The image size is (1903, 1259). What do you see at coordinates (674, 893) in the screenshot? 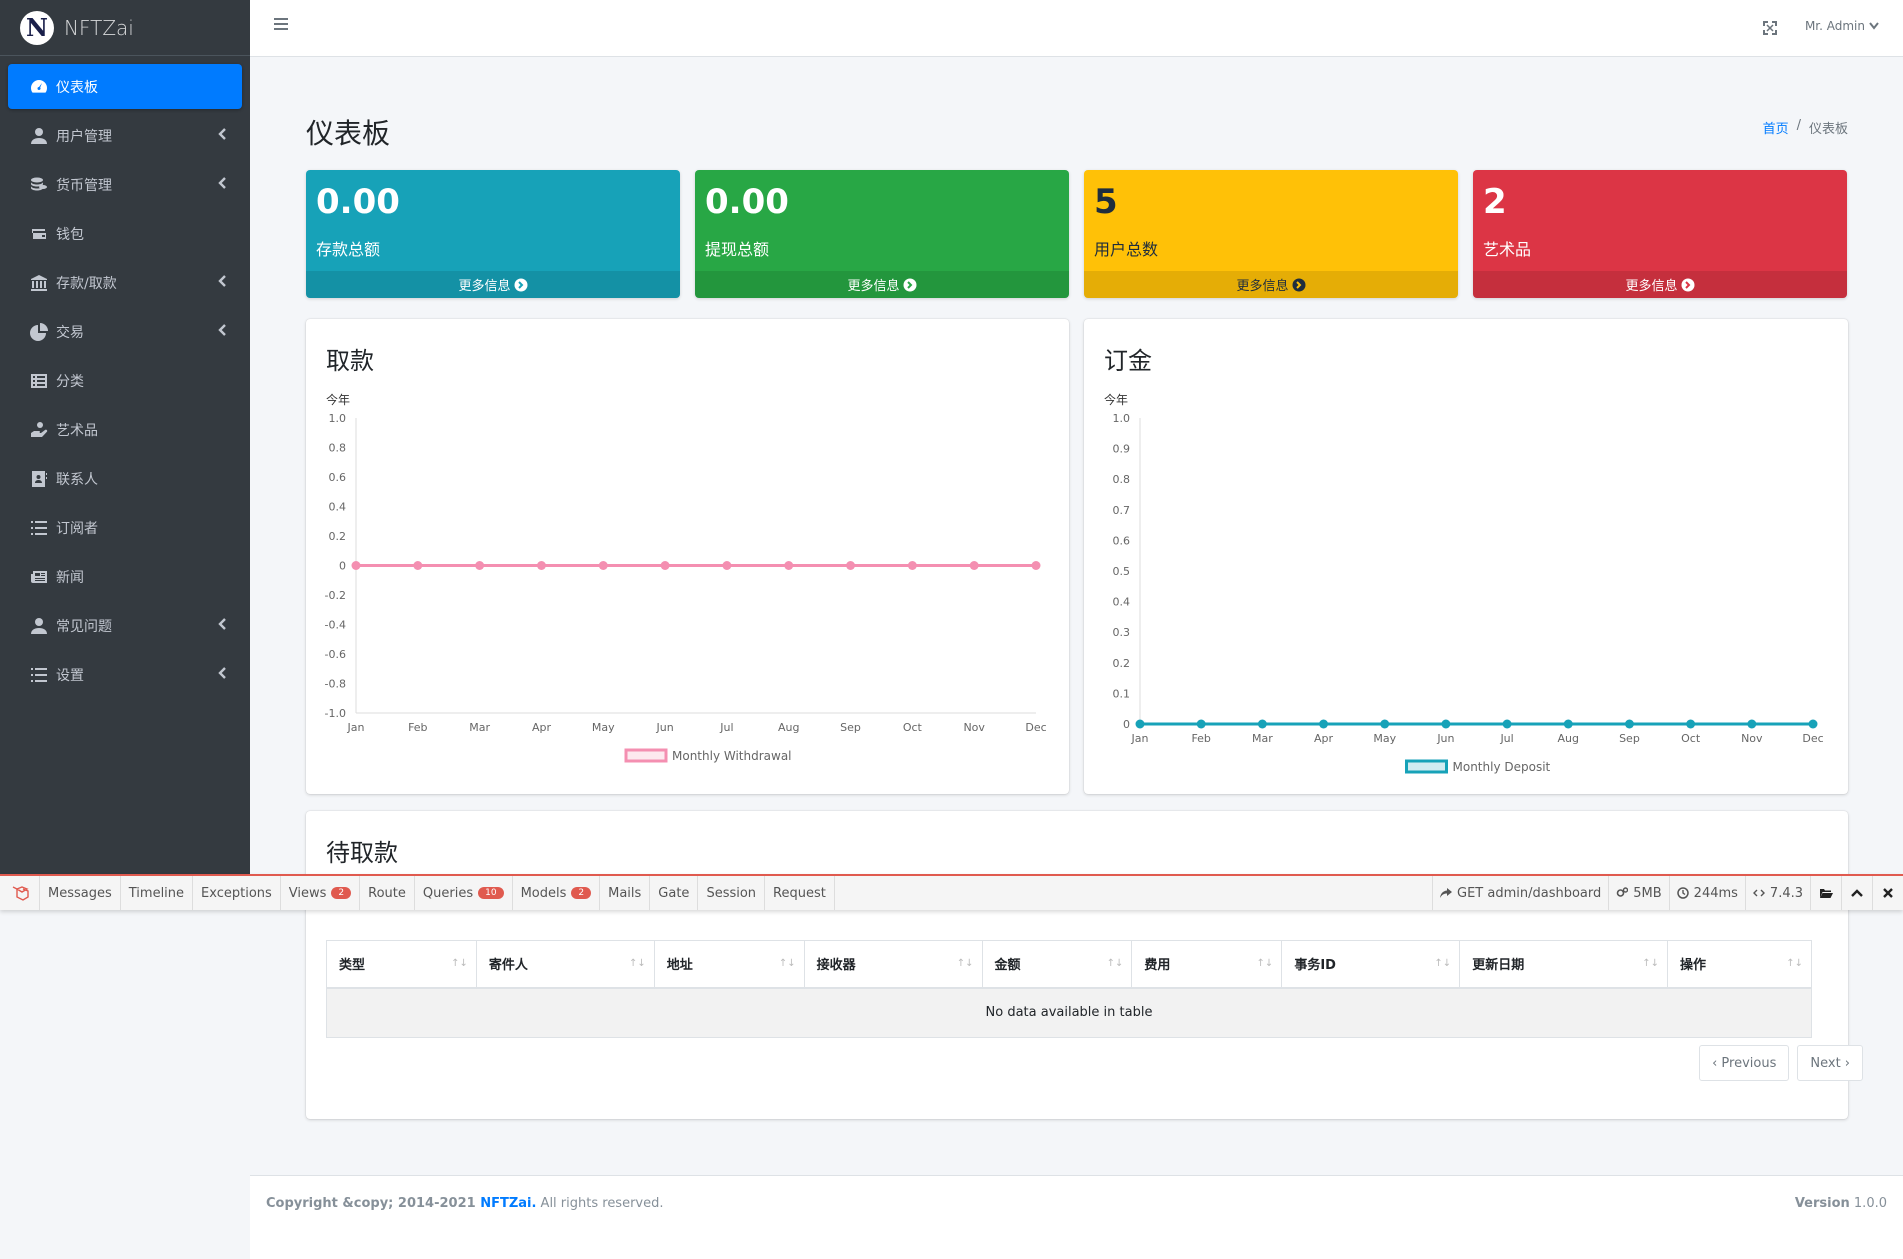
I see `debugbar-tab: Gate` at bounding box center [674, 893].